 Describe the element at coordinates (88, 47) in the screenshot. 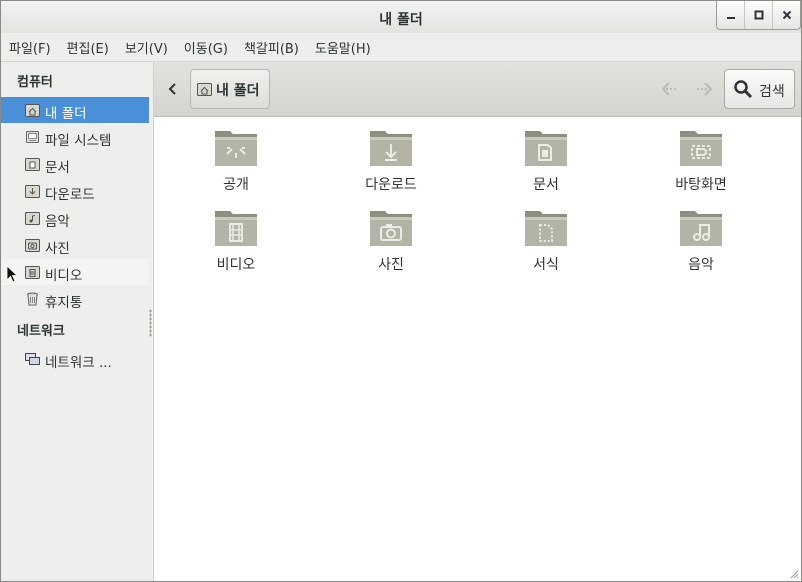

I see `menu-edit: 편집(E)` at that location.